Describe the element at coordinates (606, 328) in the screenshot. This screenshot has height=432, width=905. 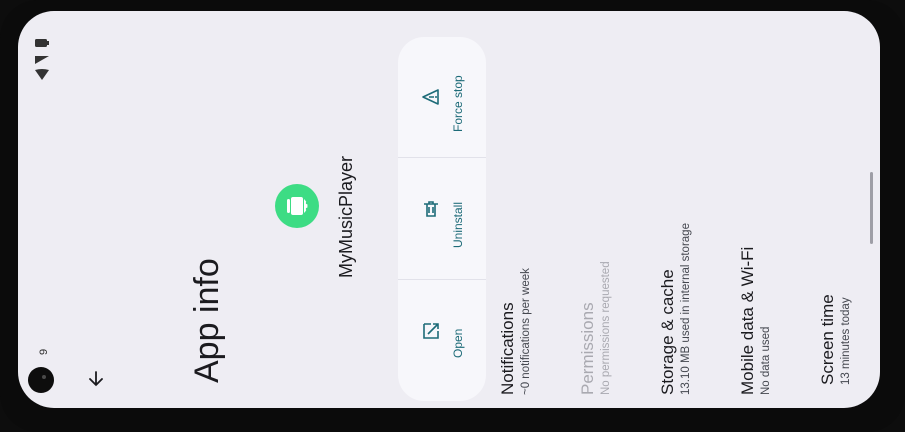
I see `setting-subtitle: No permissions requested` at that location.